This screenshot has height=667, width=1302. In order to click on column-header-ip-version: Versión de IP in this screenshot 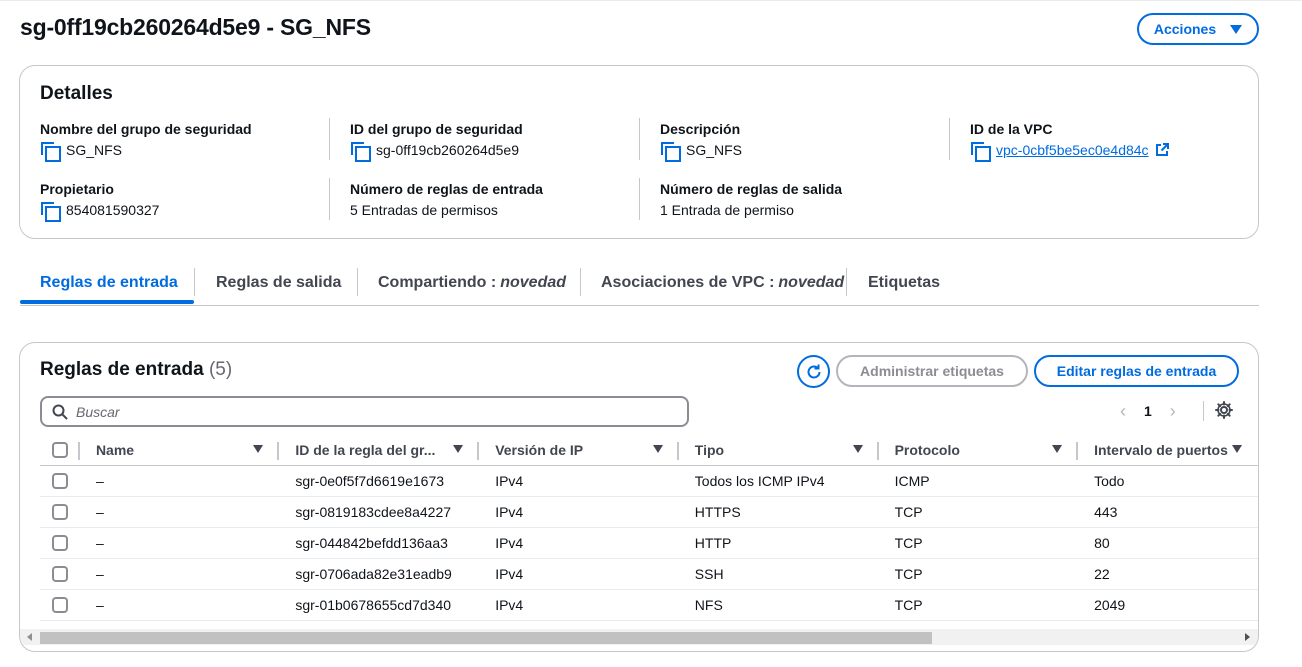, I will do `click(579, 450)`.